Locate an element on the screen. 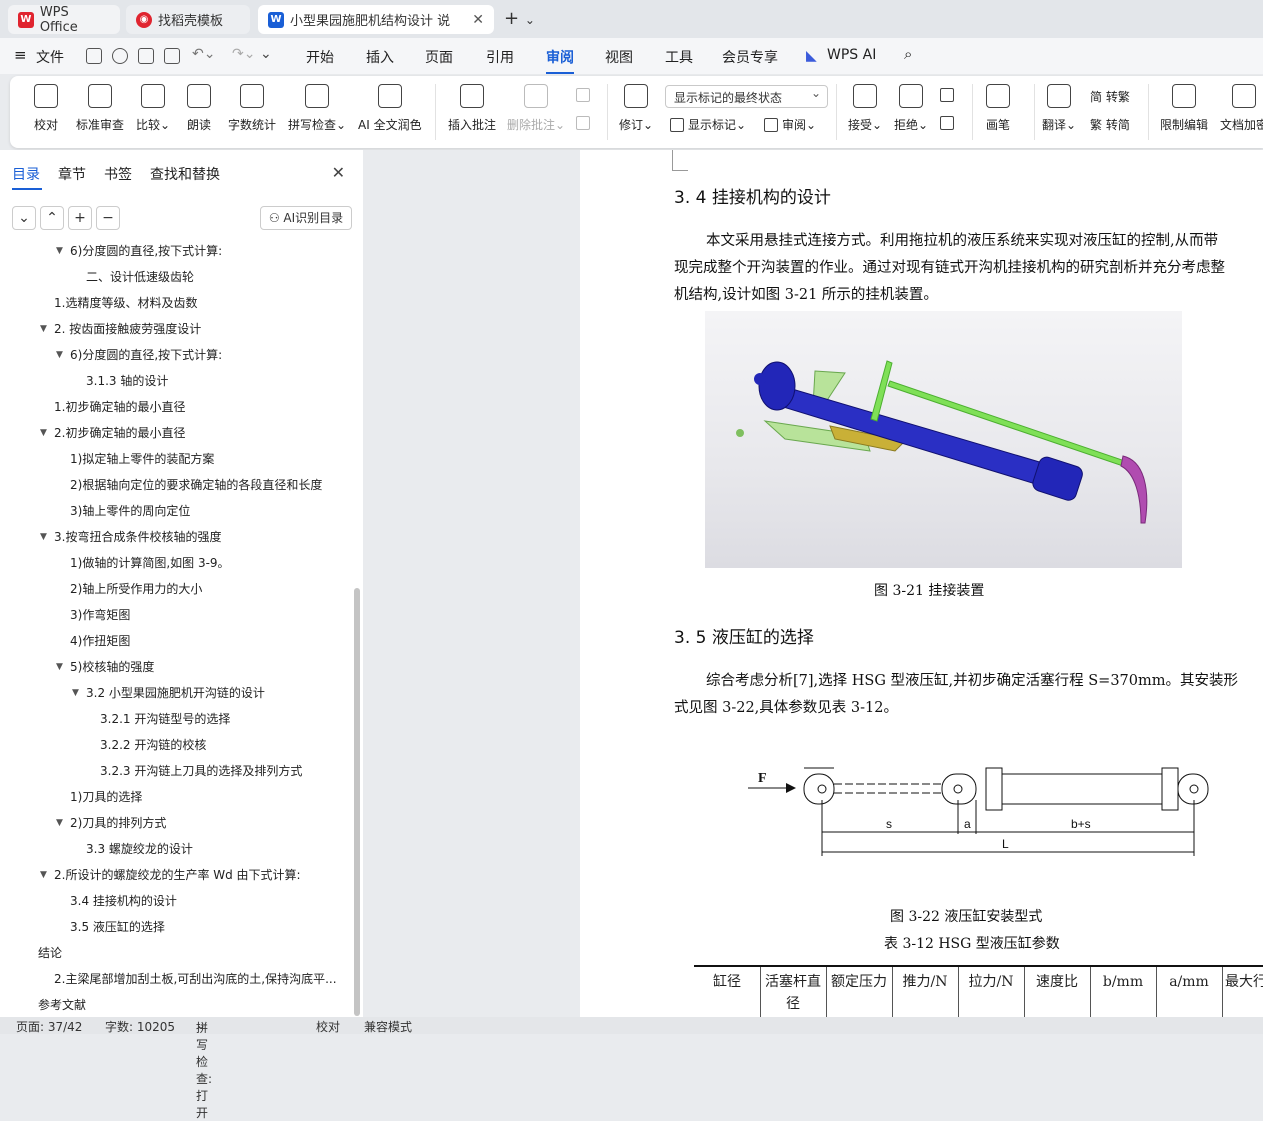  tab-document: W 小型果园施肥机结构设计 说明 ✕ is located at coordinates (376, 19).